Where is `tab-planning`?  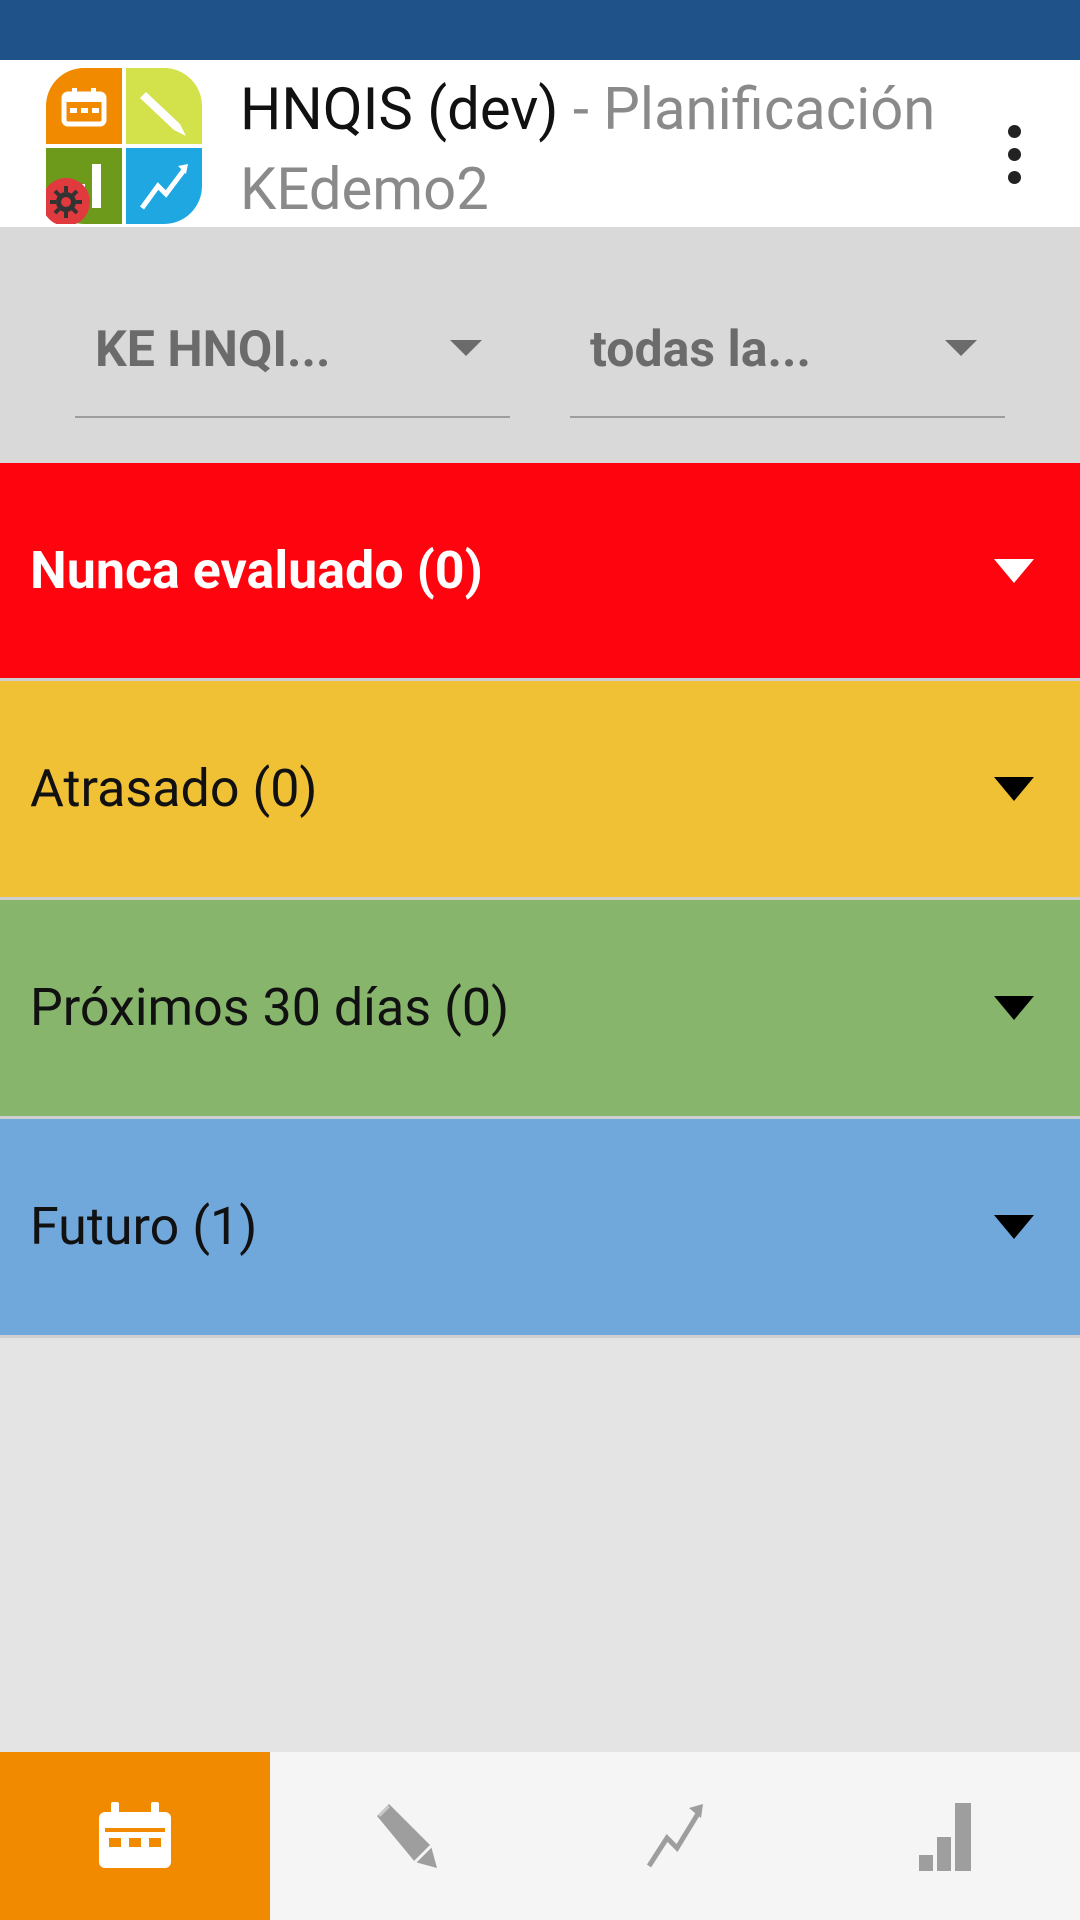
tab-planning is located at coordinates (135, 1836).